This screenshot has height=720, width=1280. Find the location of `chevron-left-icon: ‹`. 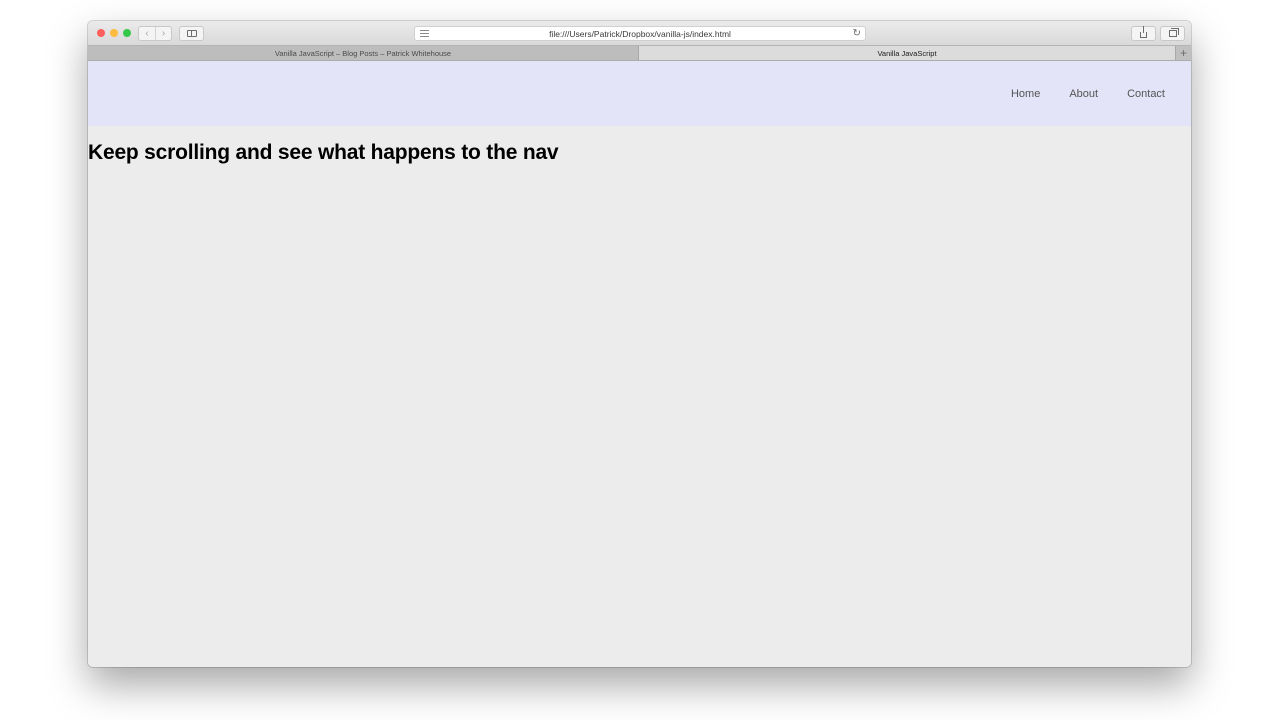

chevron-left-icon: ‹ is located at coordinates (147, 33).